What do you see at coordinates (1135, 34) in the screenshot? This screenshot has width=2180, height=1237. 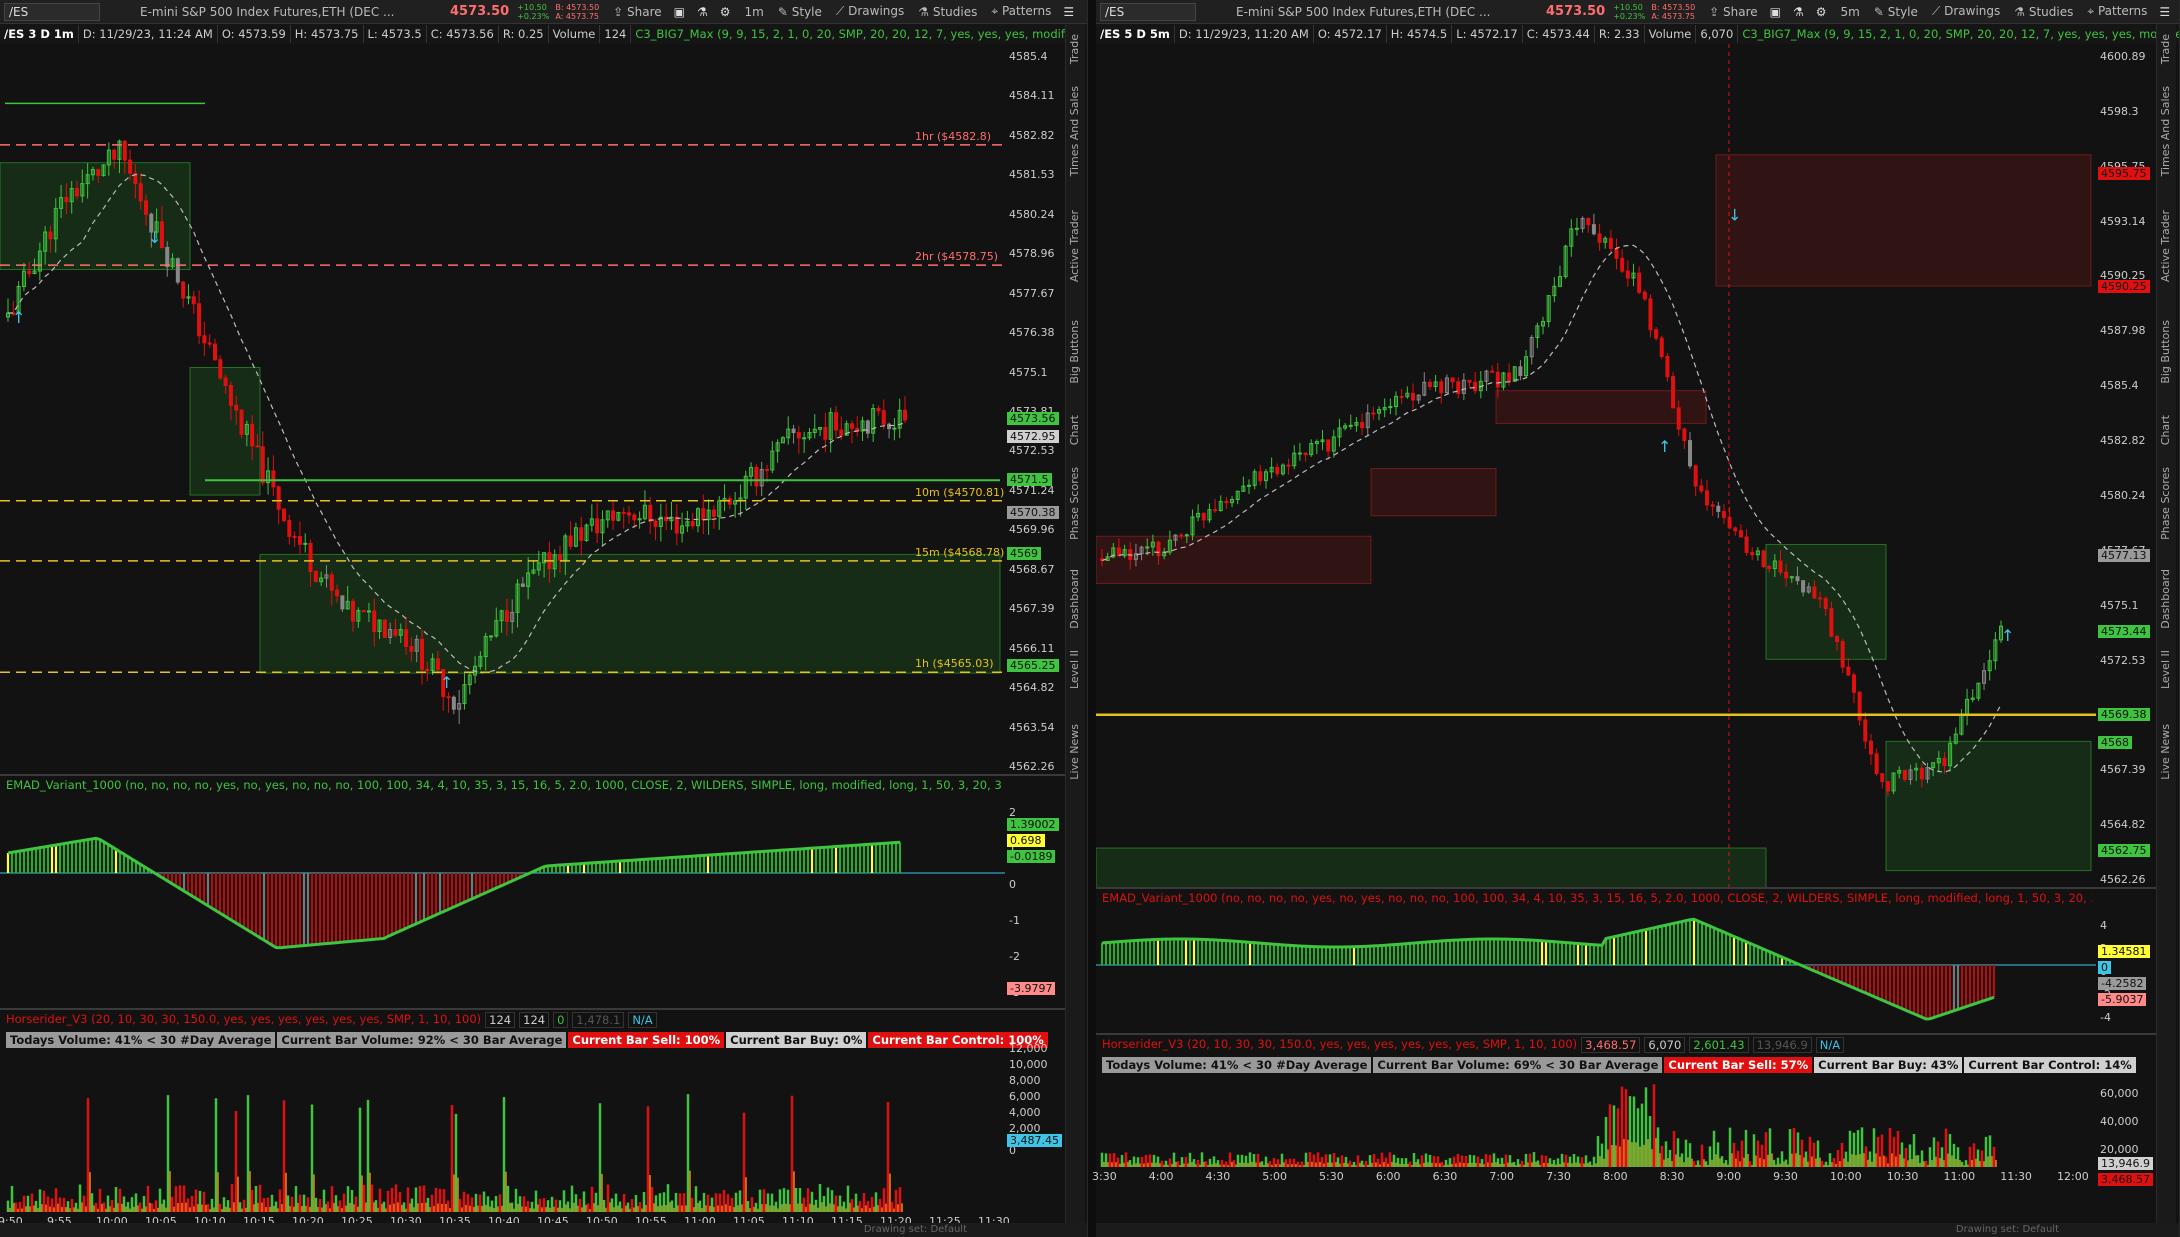 I see `aggregation-label: /ES 5 D 5m` at bounding box center [1135, 34].